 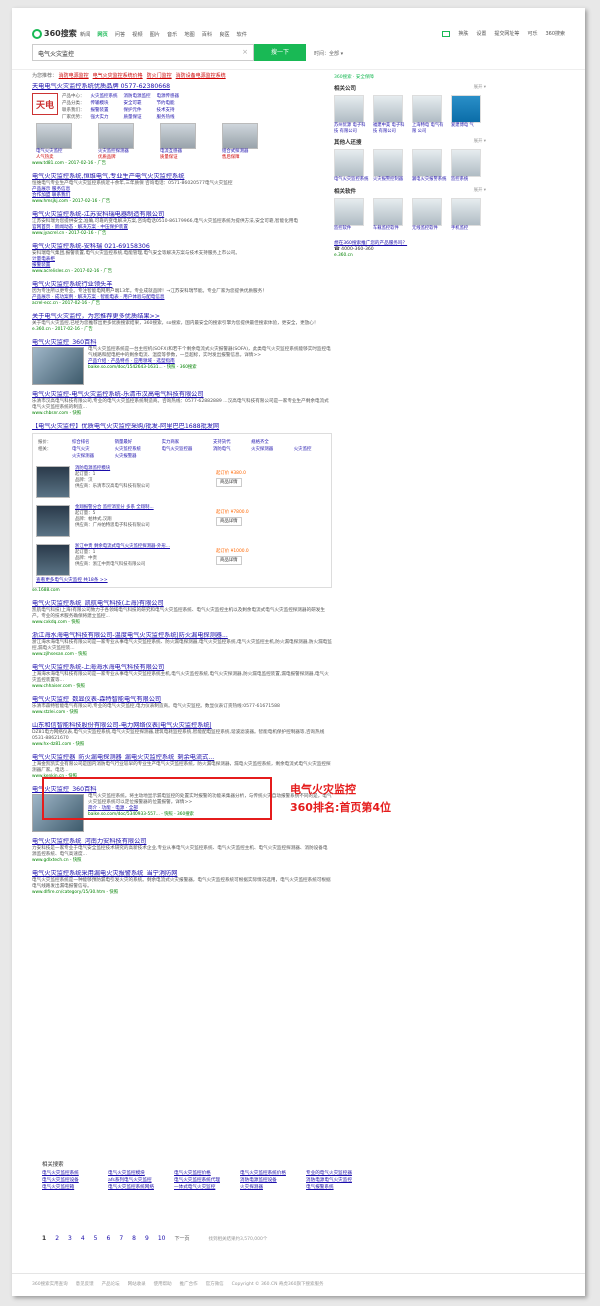 What do you see at coordinates (64, 227) in the screenshot?
I see `sitelink: 新闻动态` at bounding box center [64, 227].